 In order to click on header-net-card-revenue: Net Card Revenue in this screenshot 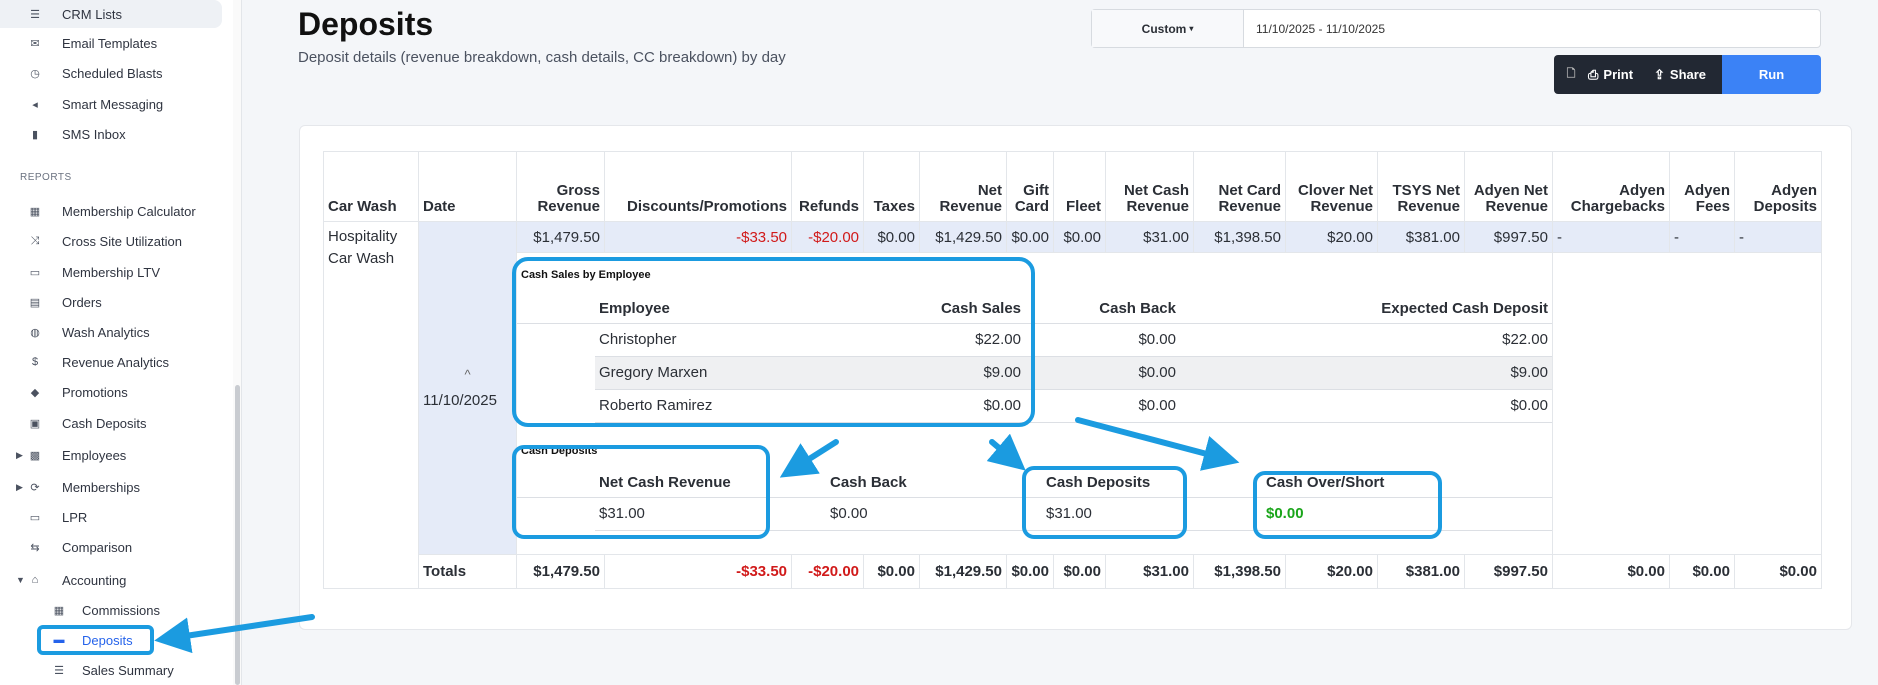, I will do `click(1239, 186)`.